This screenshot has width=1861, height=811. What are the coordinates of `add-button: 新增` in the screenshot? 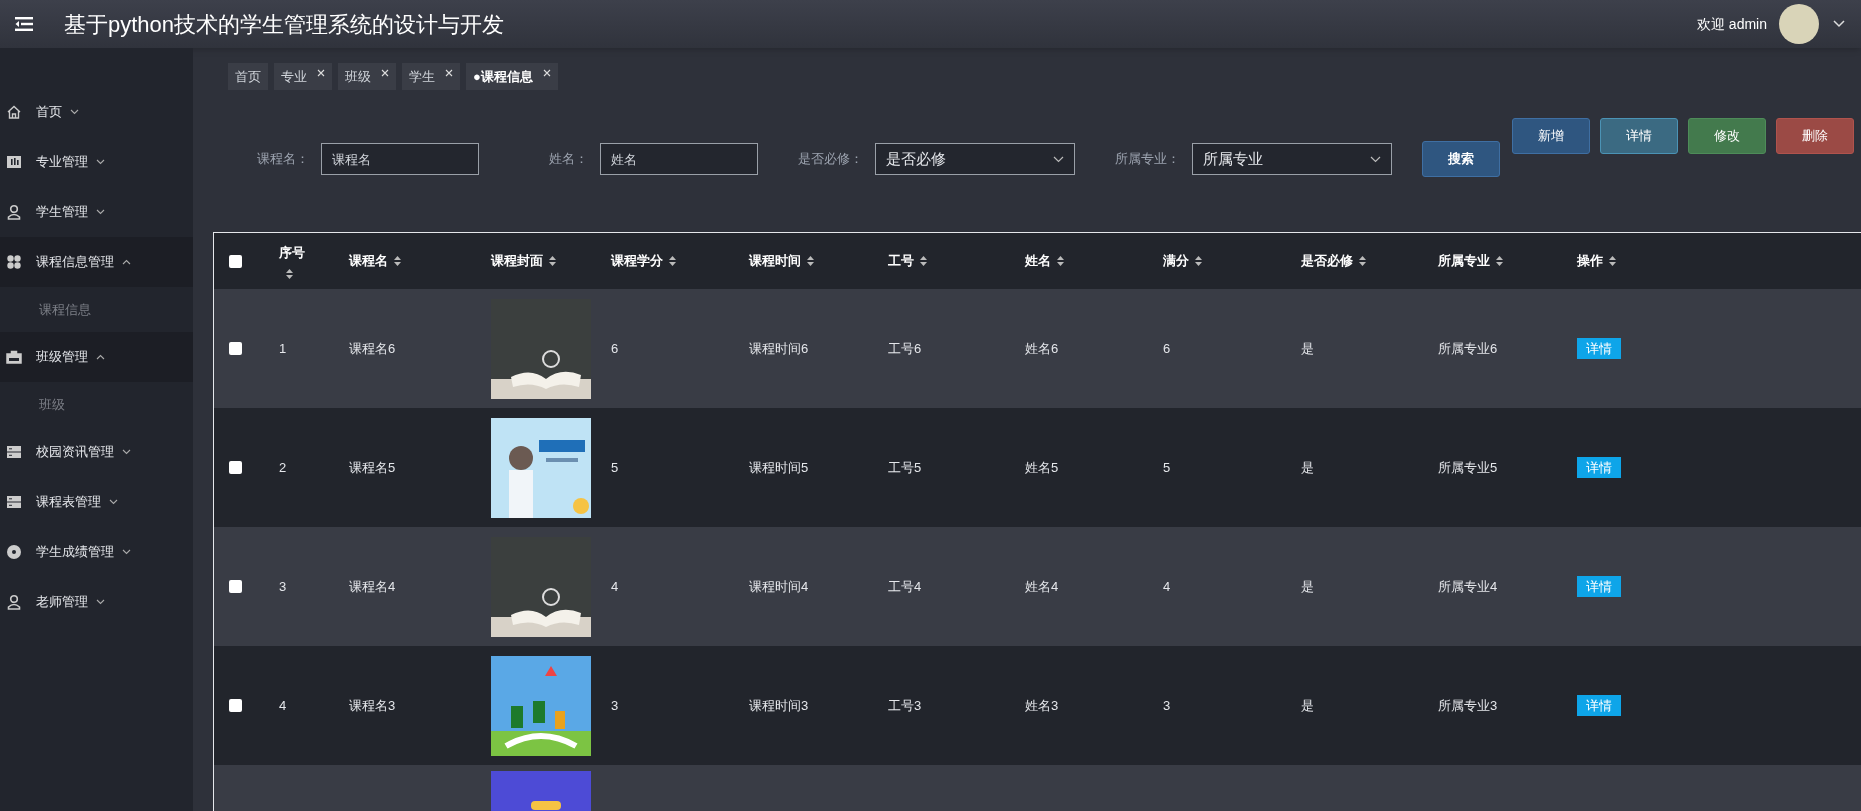 It's located at (1551, 136).